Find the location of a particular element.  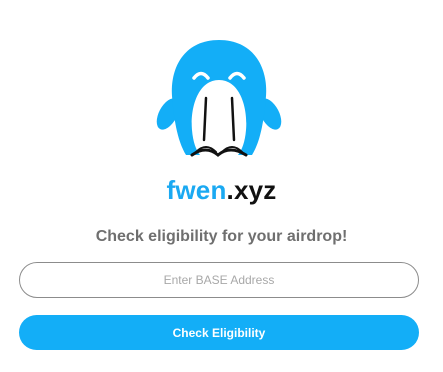

base-address-input is located at coordinates (219, 280).